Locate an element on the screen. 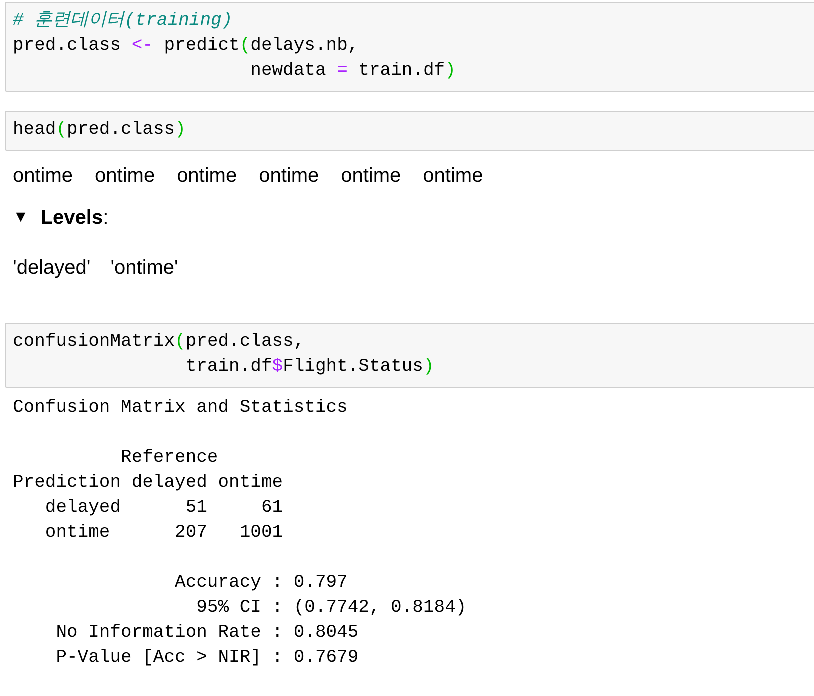 Image resolution: width=814 pixels, height=696 pixels. code-line: train.df$Flight.Status) is located at coordinates (309, 367).